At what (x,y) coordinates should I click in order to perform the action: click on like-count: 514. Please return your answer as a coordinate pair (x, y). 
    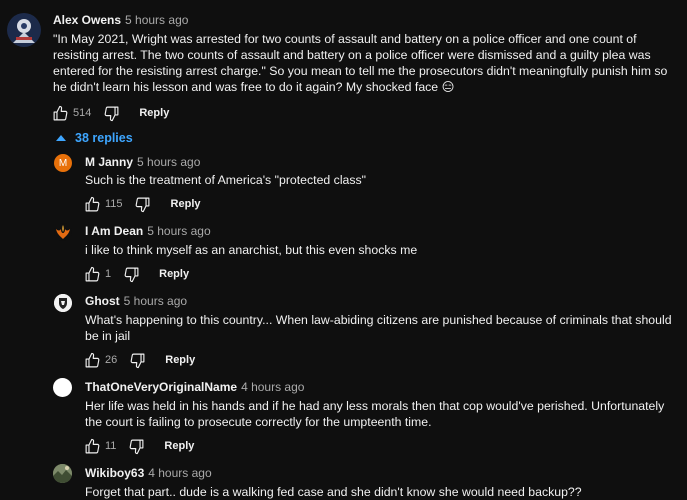
    Looking at the image, I should click on (82, 113).